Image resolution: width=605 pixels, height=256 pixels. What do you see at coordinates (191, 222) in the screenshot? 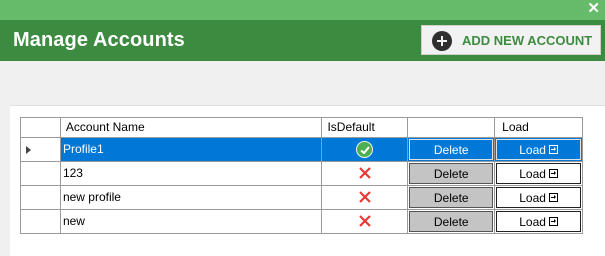
I see `account-name-cell: new` at bounding box center [191, 222].